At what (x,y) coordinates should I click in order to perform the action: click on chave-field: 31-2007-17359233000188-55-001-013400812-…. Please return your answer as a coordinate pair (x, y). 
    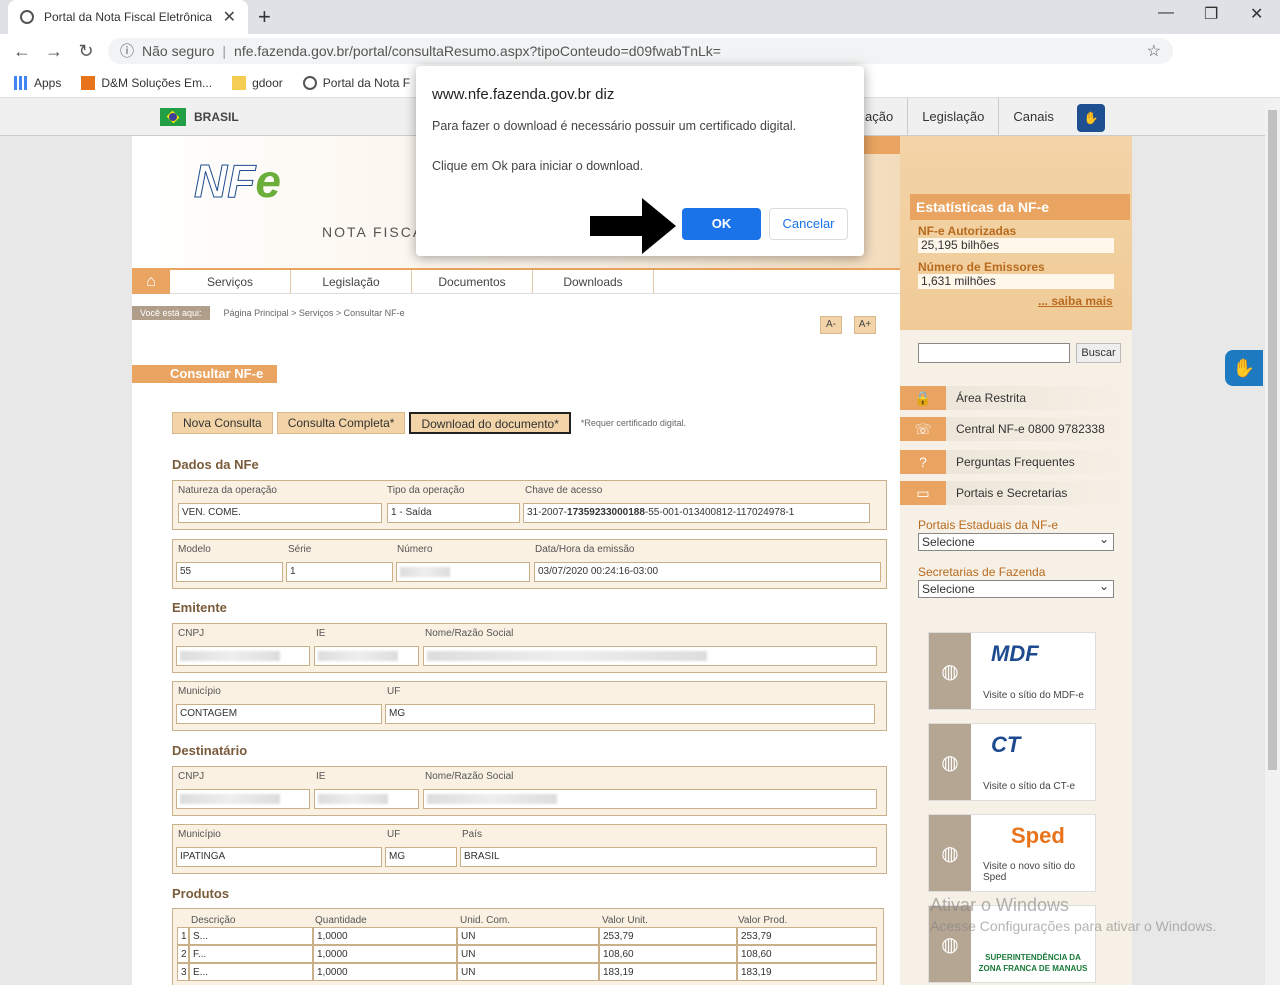
    Looking at the image, I should click on (696, 513).